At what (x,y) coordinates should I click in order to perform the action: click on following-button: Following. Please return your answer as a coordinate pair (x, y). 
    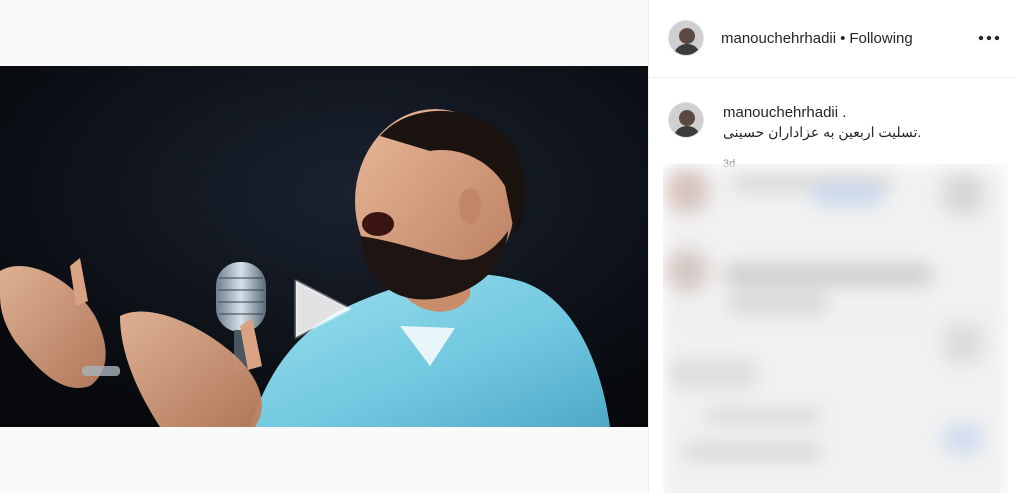
    Looking at the image, I should click on (880, 38).